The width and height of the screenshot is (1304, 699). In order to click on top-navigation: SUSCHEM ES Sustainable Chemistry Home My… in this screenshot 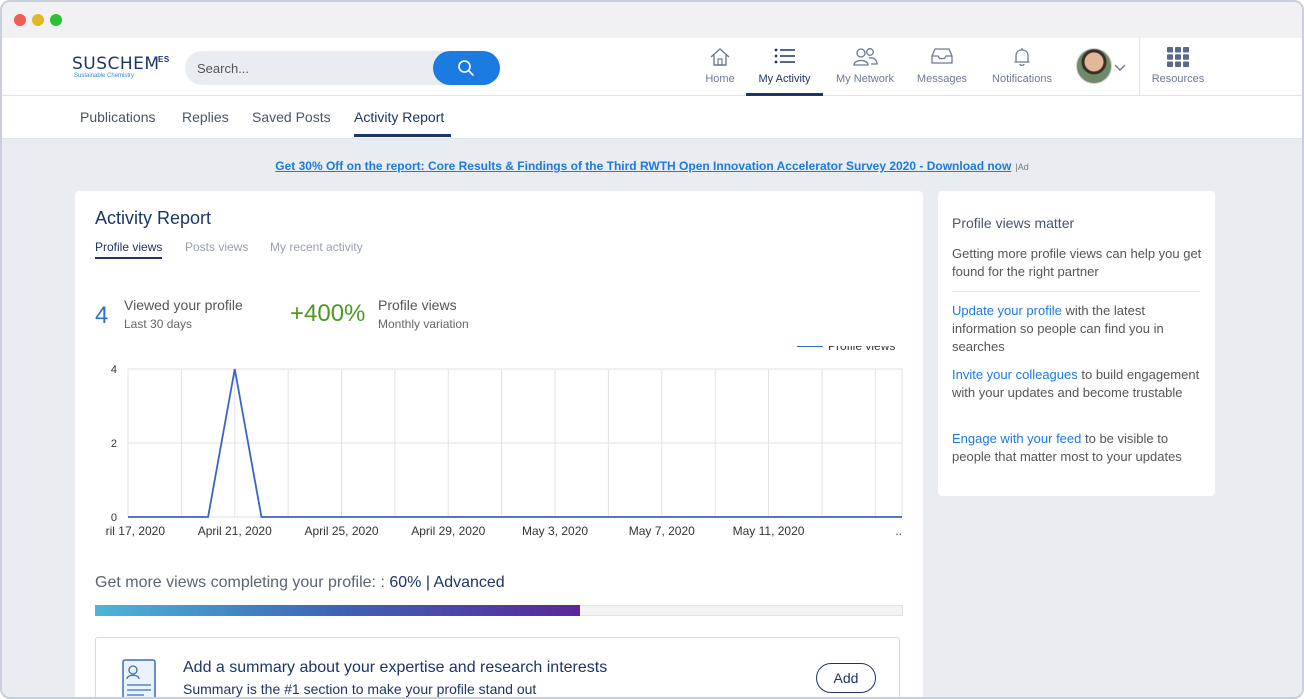, I will do `click(652, 67)`.